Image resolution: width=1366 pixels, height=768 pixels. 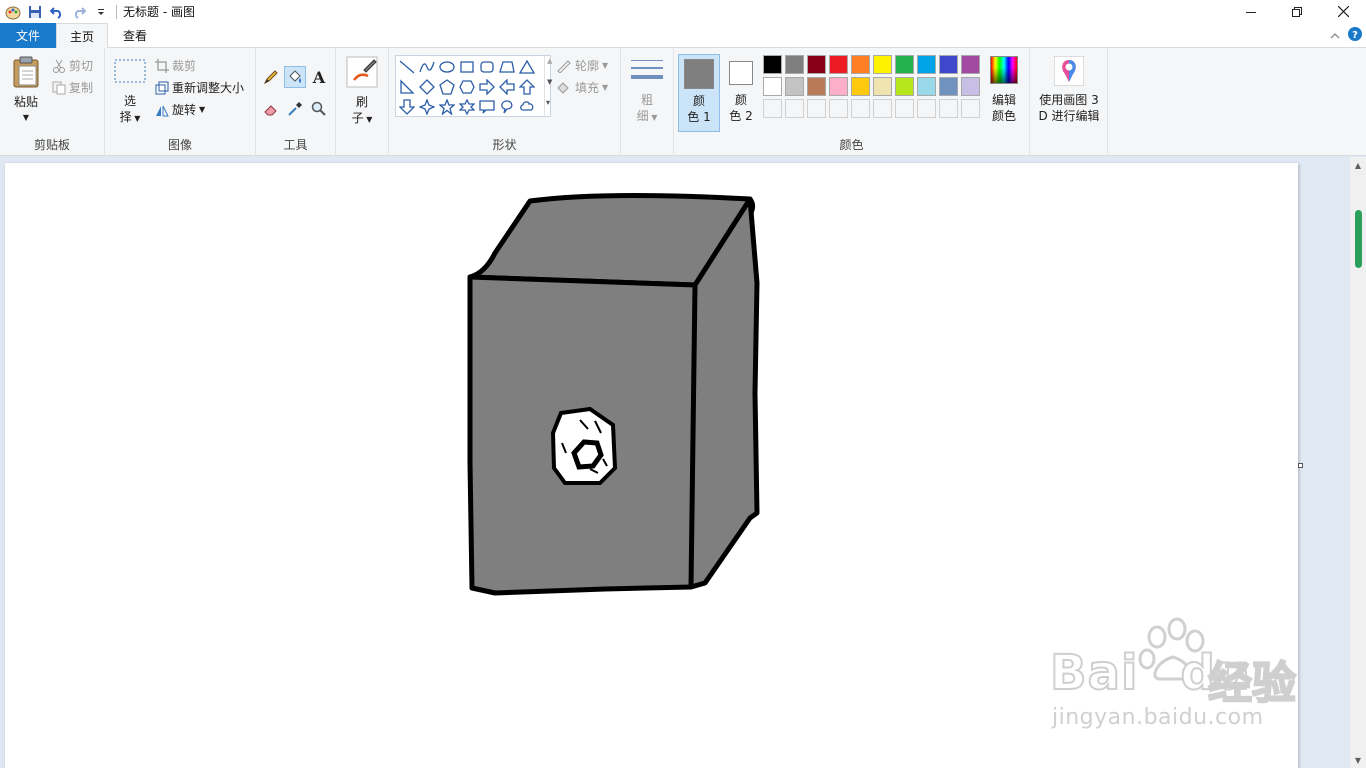 What do you see at coordinates (467, 67) in the screenshot?
I see `rectangle-shape-icon` at bounding box center [467, 67].